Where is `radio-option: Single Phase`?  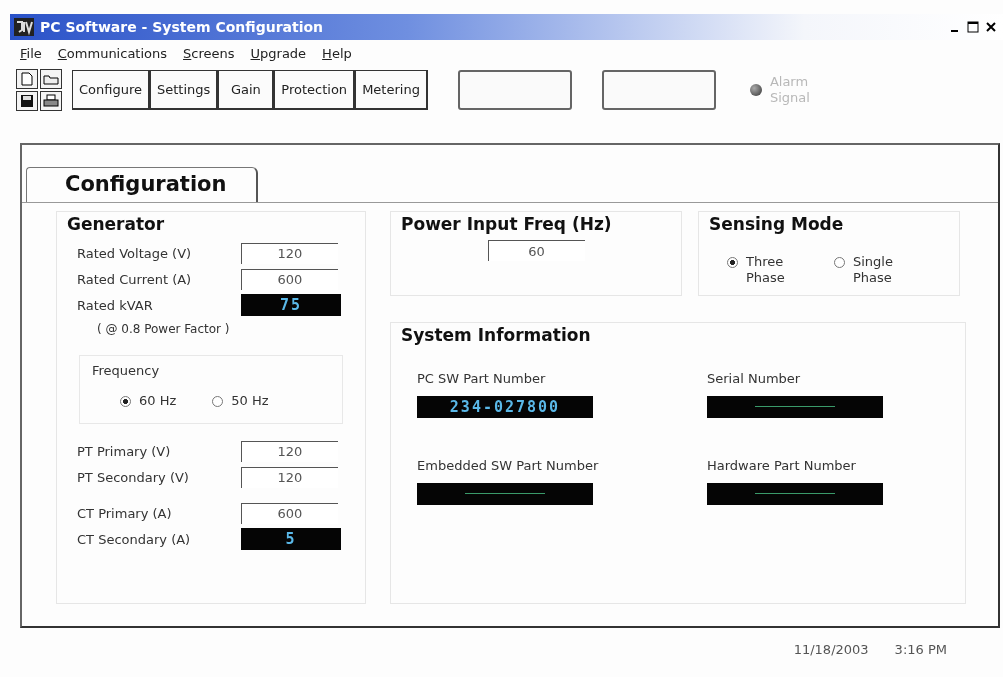 radio-option: Single Phase is located at coordinates (869, 270).